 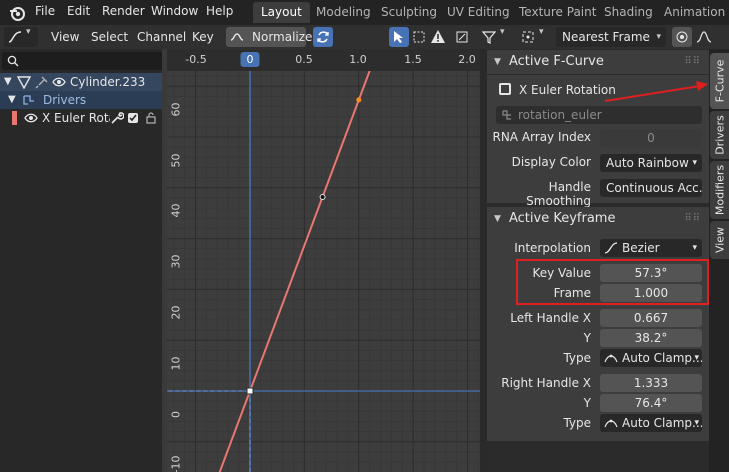 I want to click on annotation-arrow-head, so click(x=702, y=86).